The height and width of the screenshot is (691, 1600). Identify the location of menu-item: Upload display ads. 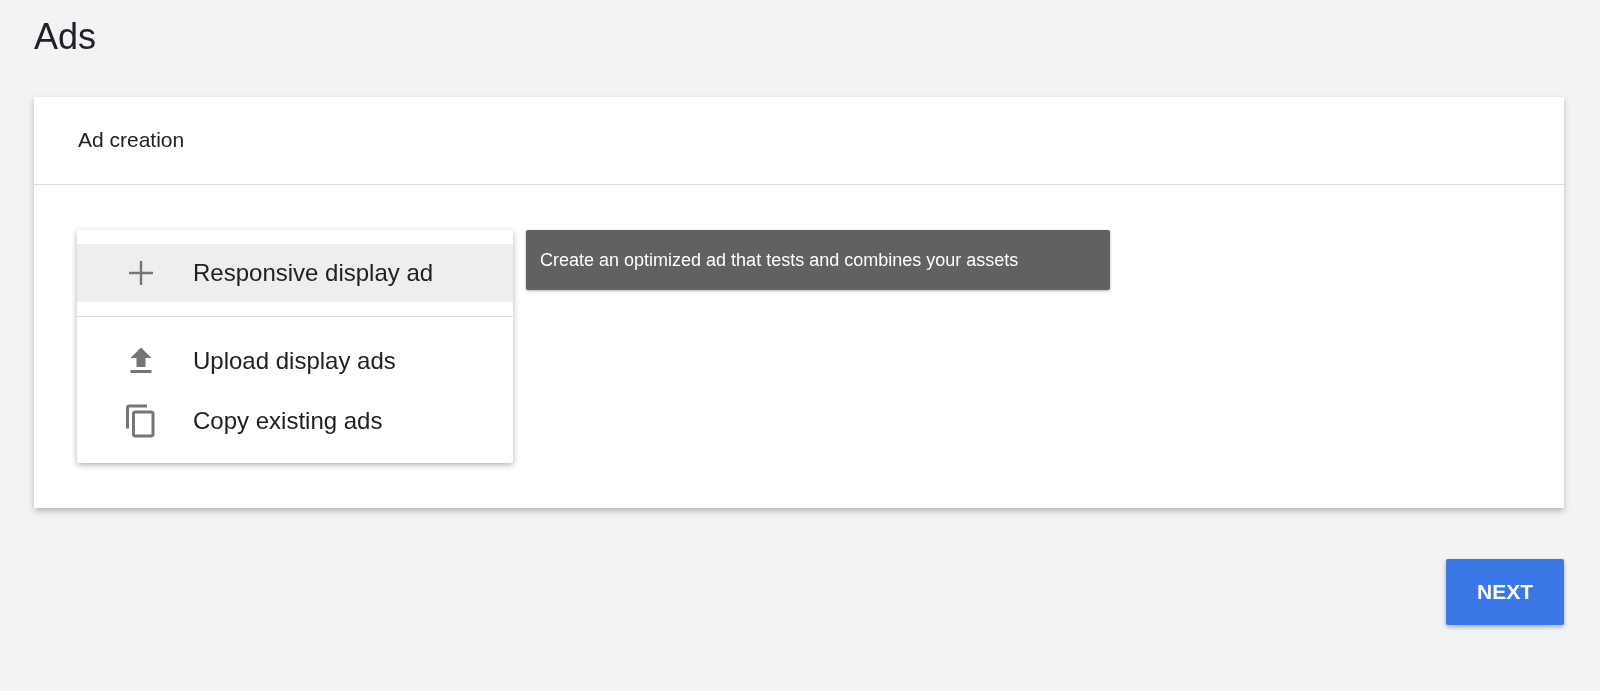
(295, 360).